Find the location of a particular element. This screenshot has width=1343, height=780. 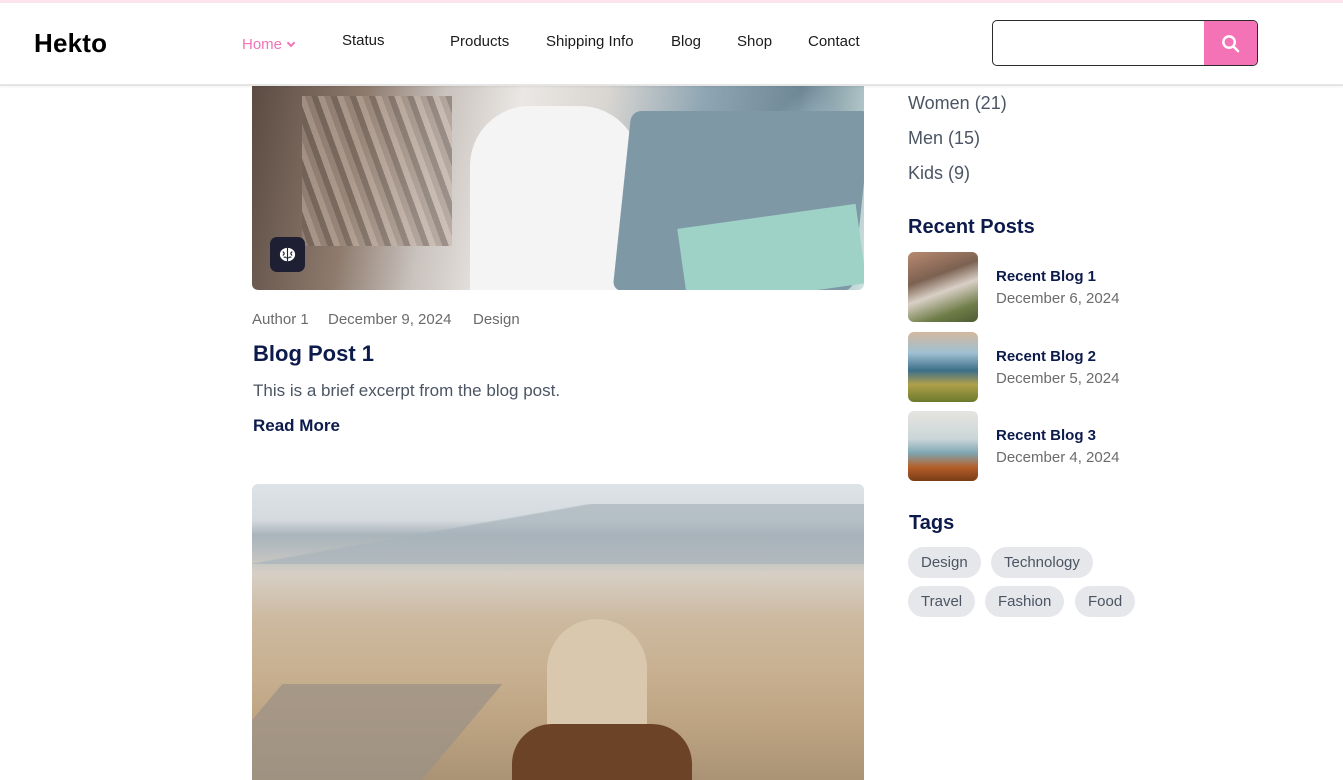

site-logo: Hekto is located at coordinates (70, 43).